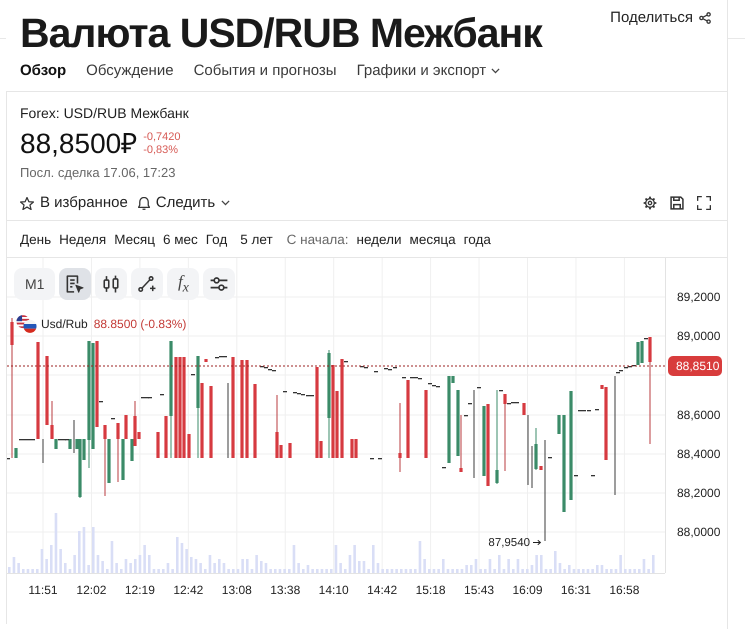 The width and height of the screenshot is (745, 629). What do you see at coordinates (161, 150) in the screenshot?
I see `price-change-percent: -0,83%` at bounding box center [161, 150].